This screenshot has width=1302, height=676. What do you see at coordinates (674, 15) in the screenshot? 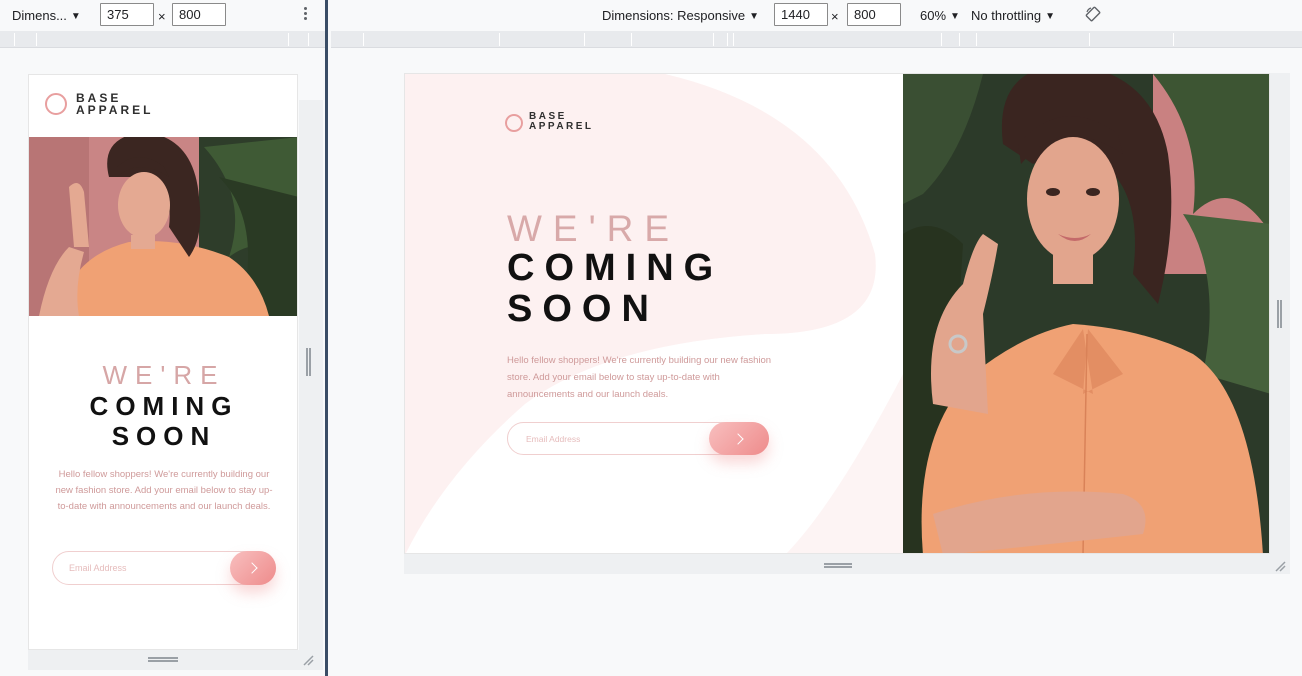
I see `responsive-select-label: Dimensions: Responsive` at bounding box center [674, 15].